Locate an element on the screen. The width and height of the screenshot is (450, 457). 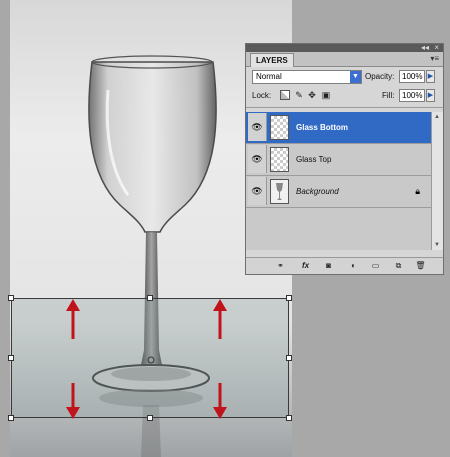
blend-mode-select: Normal ▼ is located at coordinates (307, 77).